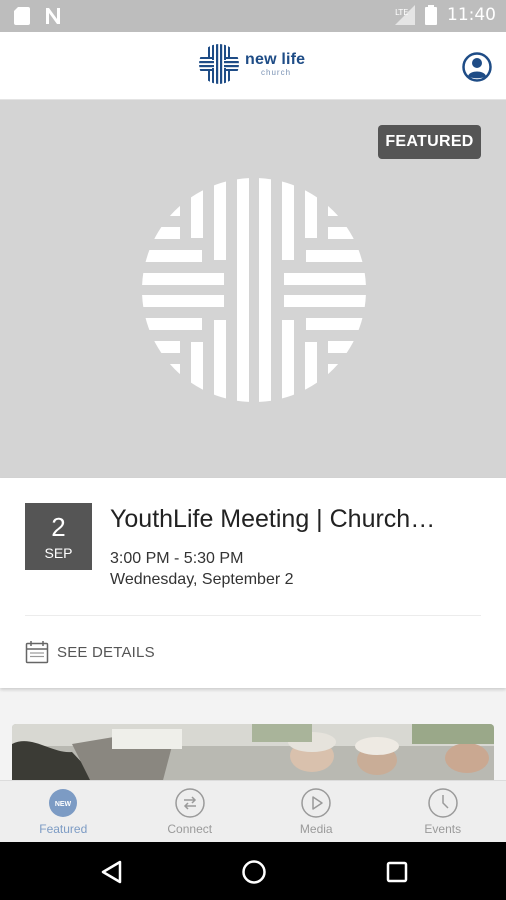 The height and width of the screenshot is (900, 506). Describe the element at coordinates (443, 829) in the screenshot. I see `nav-events-label: Events` at that location.